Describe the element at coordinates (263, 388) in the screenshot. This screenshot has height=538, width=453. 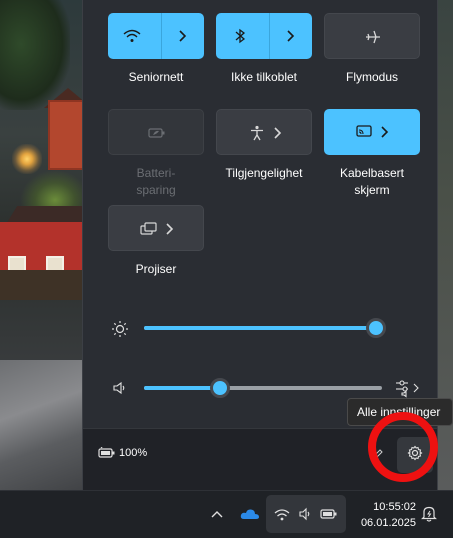
I see `volume-slider` at that location.